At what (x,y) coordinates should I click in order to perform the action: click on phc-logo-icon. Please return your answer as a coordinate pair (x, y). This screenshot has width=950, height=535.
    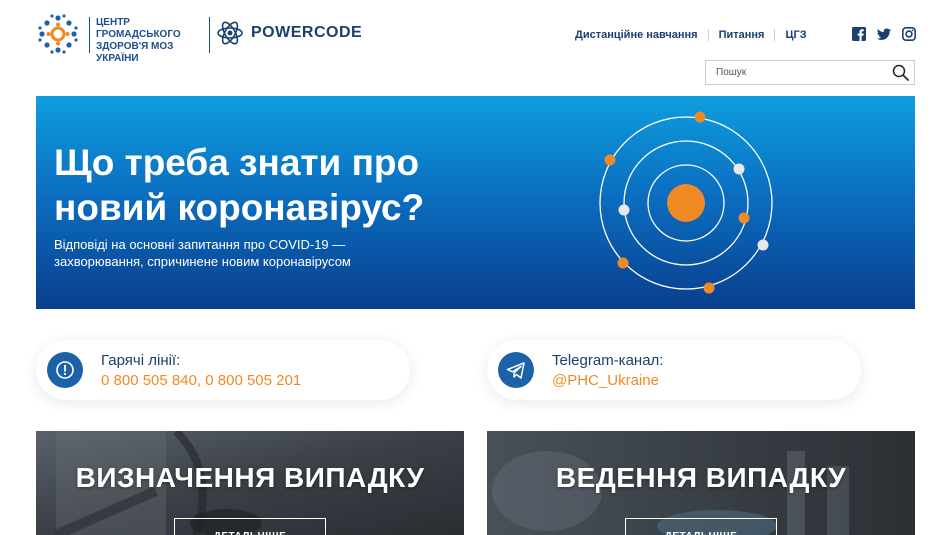
    Looking at the image, I should click on (58, 34).